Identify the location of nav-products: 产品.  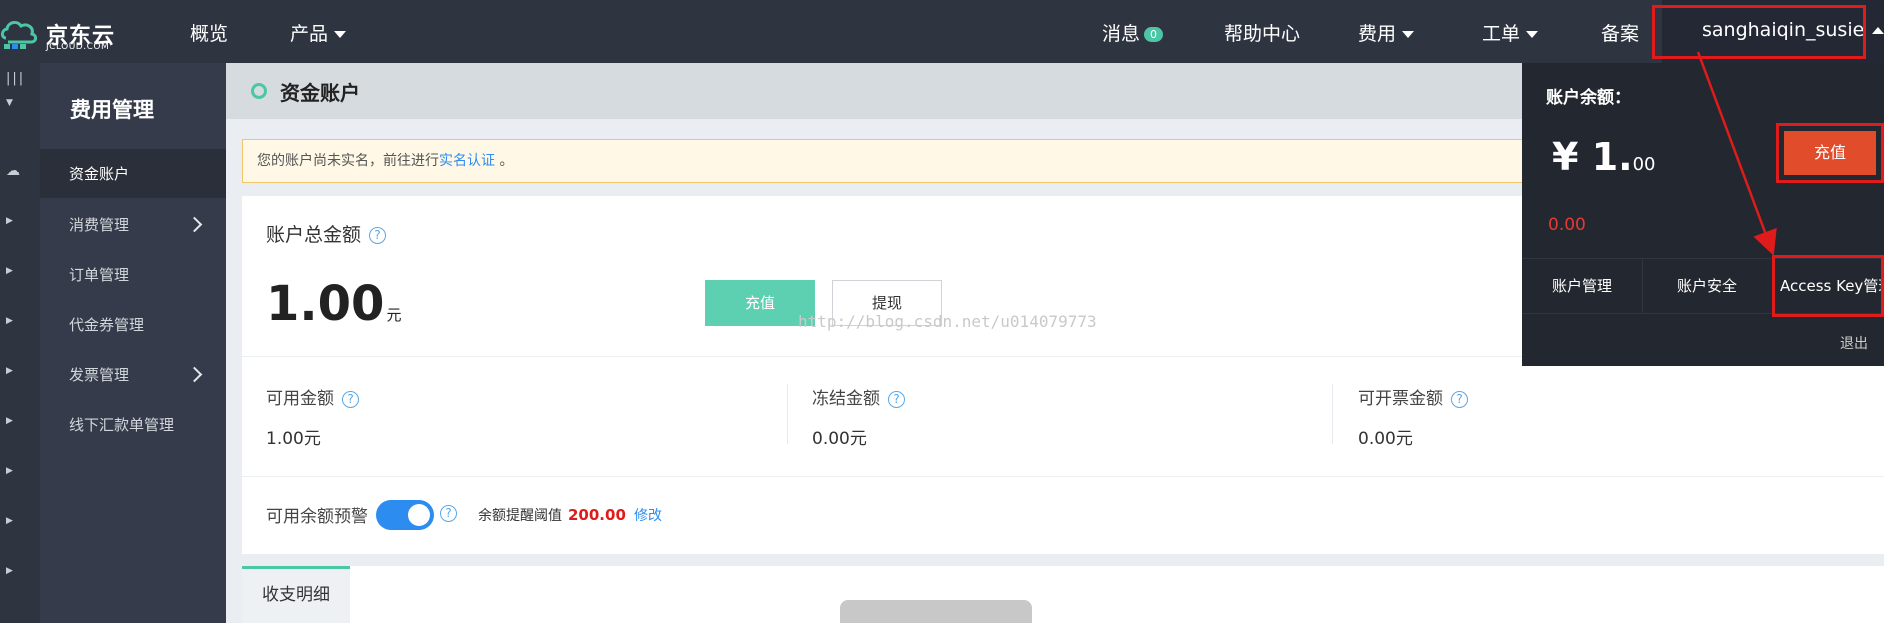
(318, 32).